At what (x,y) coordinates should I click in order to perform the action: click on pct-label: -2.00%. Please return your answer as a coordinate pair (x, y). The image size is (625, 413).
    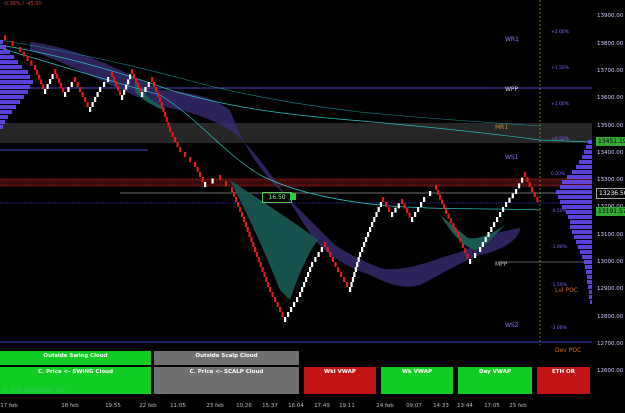
    Looking at the image, I should click on (559, 328).